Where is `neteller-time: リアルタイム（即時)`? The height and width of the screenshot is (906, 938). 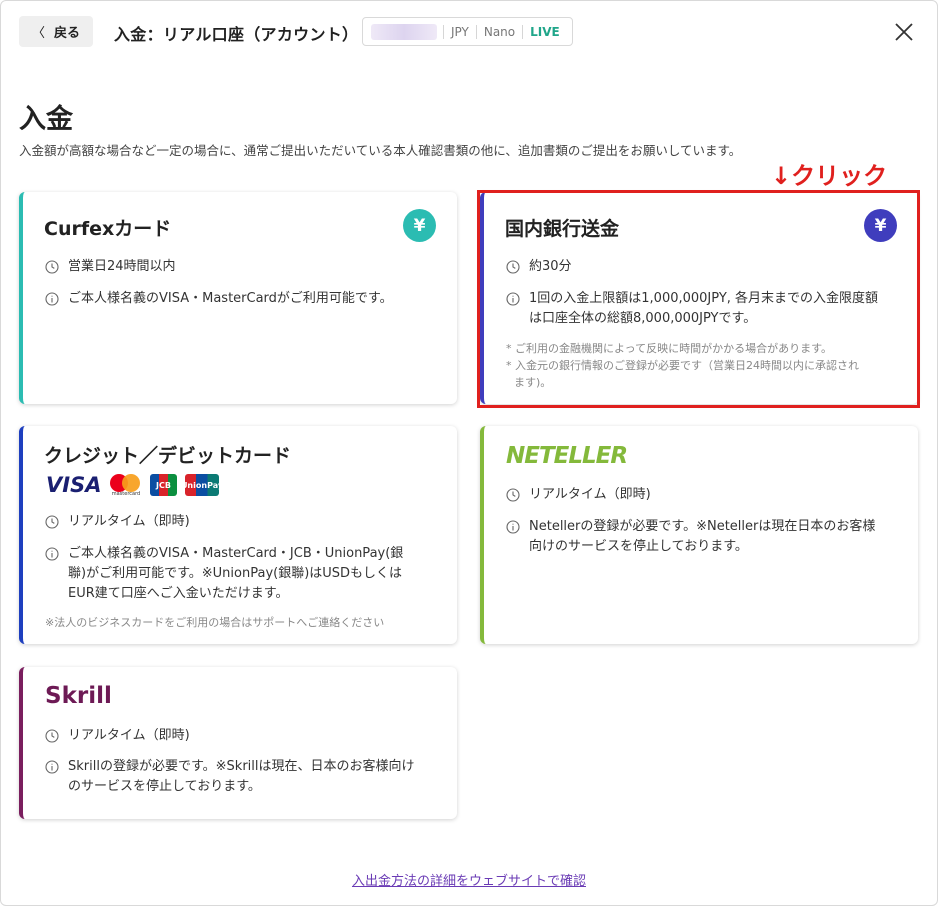
neteller-time: リアルタイム（即時) is located at coordinates (590, 494).